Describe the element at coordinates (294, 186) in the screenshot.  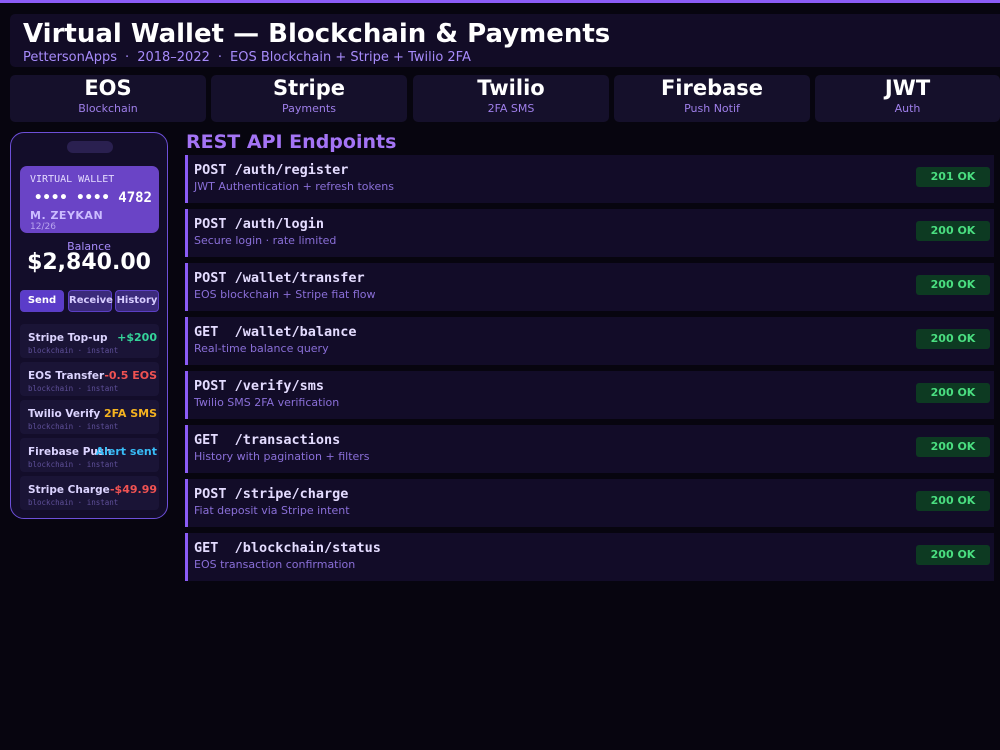
I see `endpoint-description: JWT Authentication + refresh tokens` at that location.